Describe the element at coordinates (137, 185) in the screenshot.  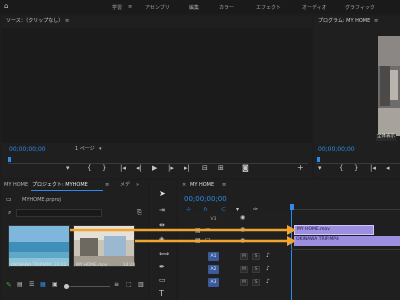
I see `tab-overflow-icon: »` at that location.